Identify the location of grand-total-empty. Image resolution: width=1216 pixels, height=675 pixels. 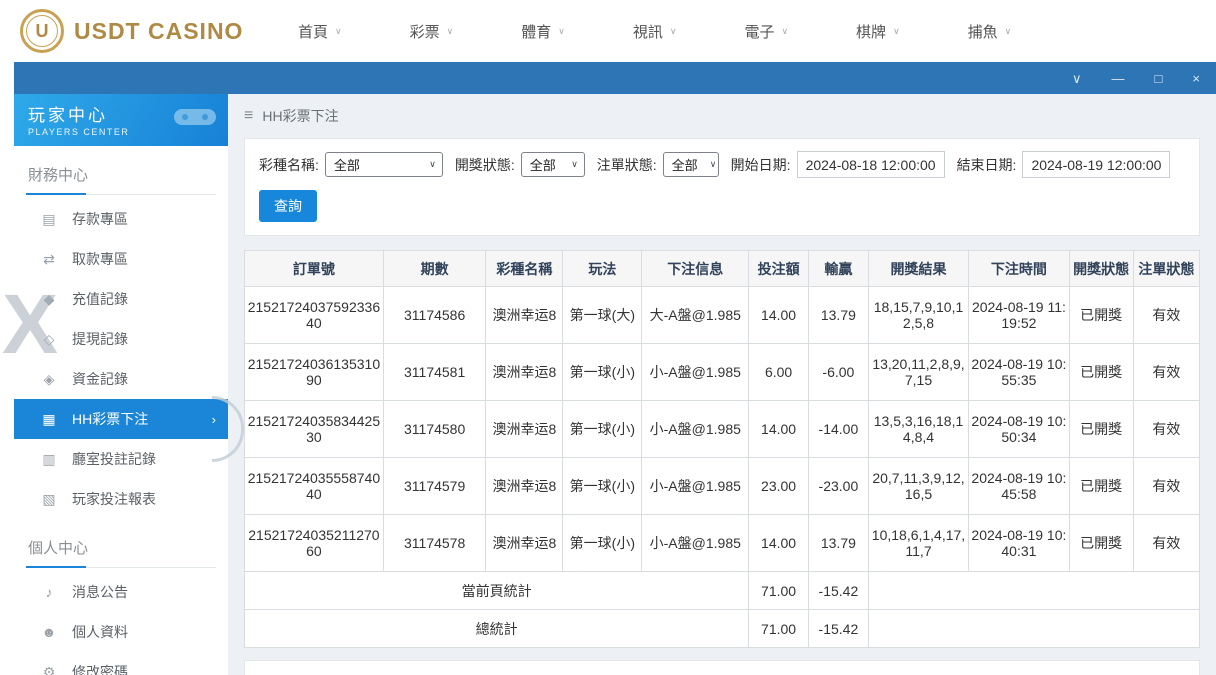
(1034, 628).